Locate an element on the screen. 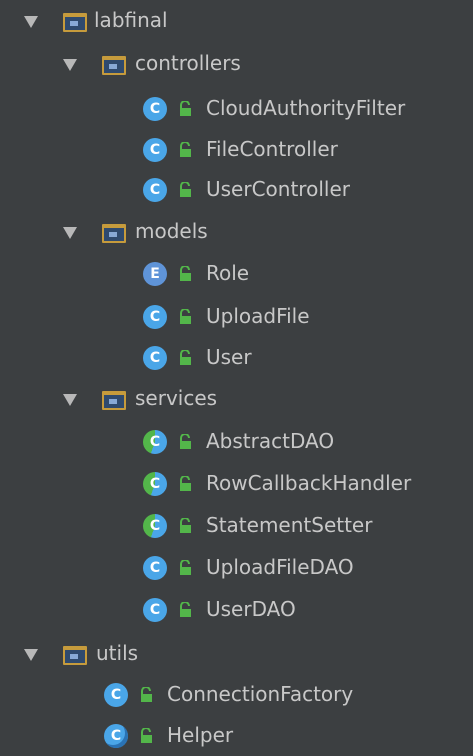 Image resolution: width=473 pixels, height=756 pixels. tree-node-class: C UserDAO is located at coordinates (236, 610).